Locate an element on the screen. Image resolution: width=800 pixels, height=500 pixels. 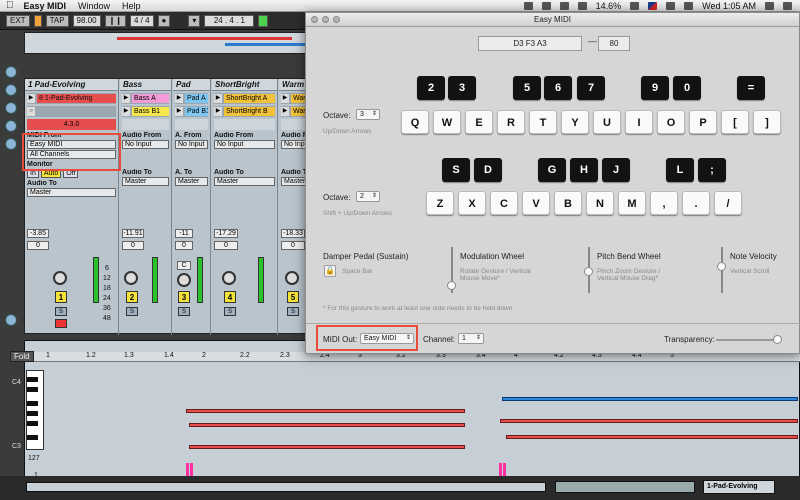
dropbox-icon is located at coordinates (528, 6).